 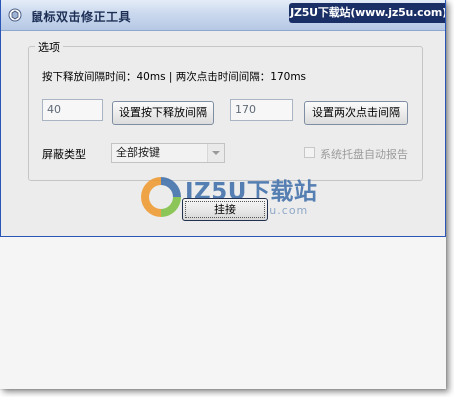 What do you see at coordinates (72, 110) in the screenshot?
I see `press-interval-input: 40` at bounding box center [72, 110].